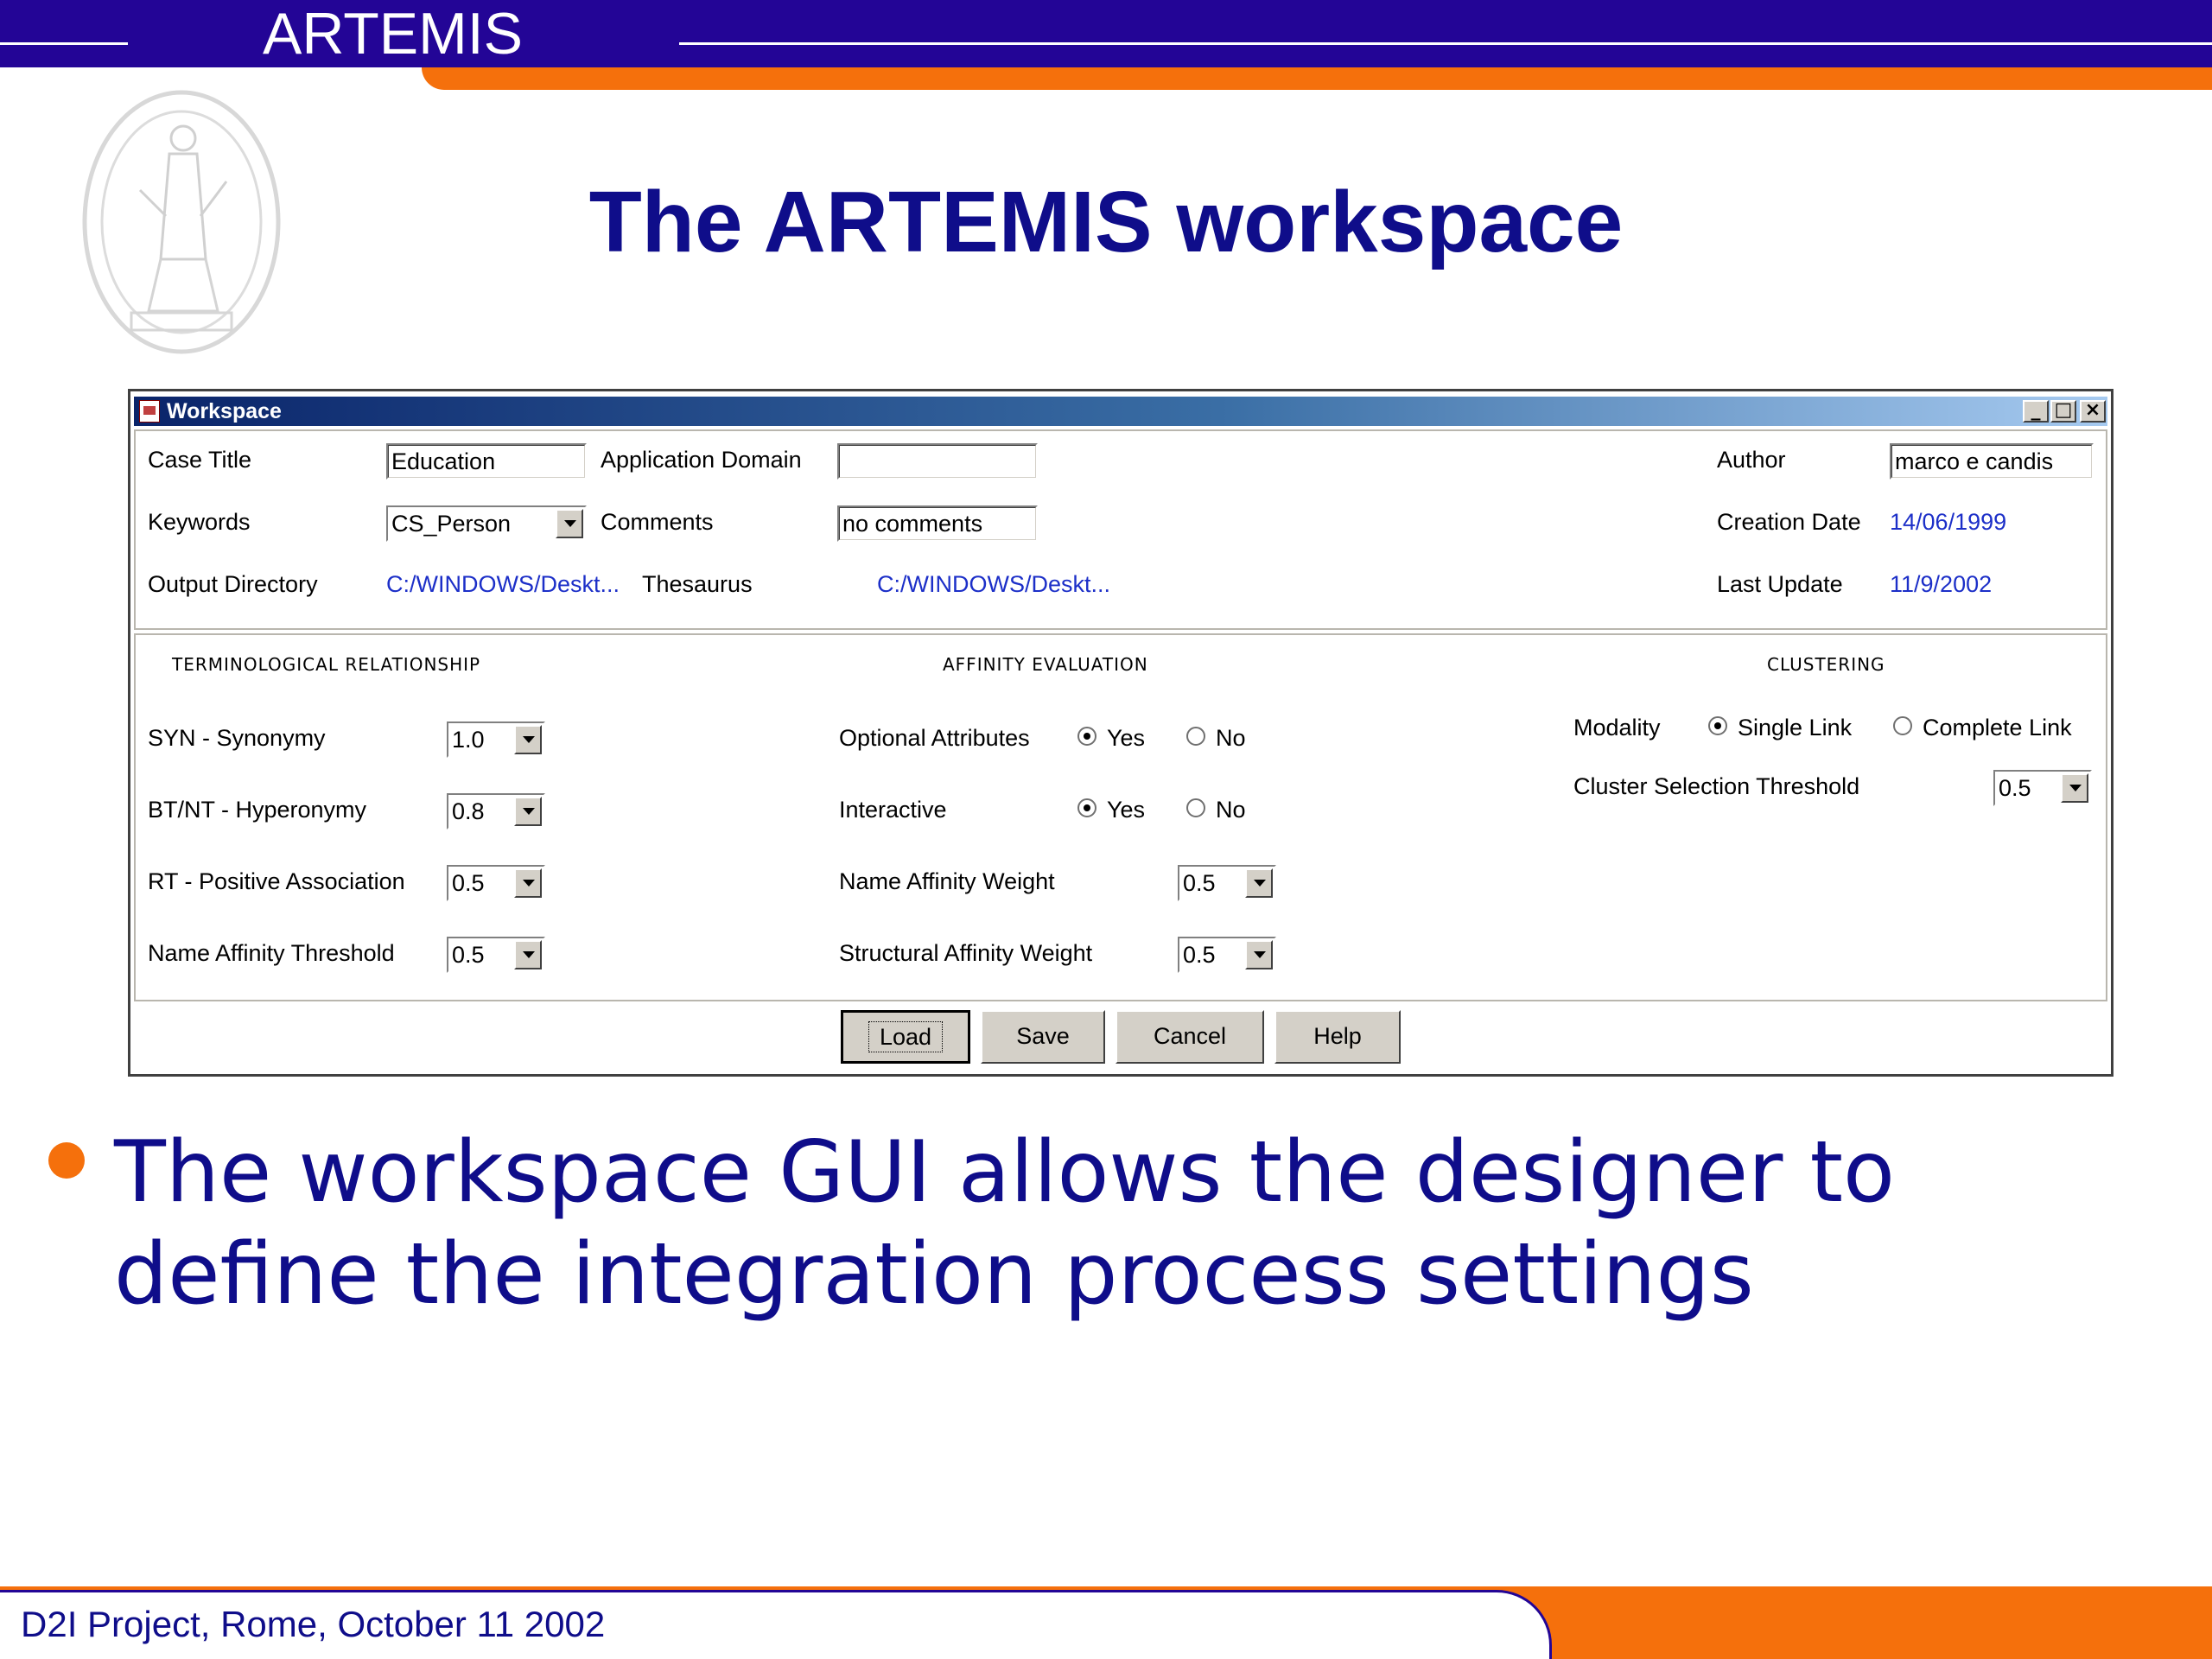  What do you see at coordinates (313, 1624) in the screenshot?
I see `footer-text: D2I Project, Rome, October 11 2002` at bounding box center [313, 1624].